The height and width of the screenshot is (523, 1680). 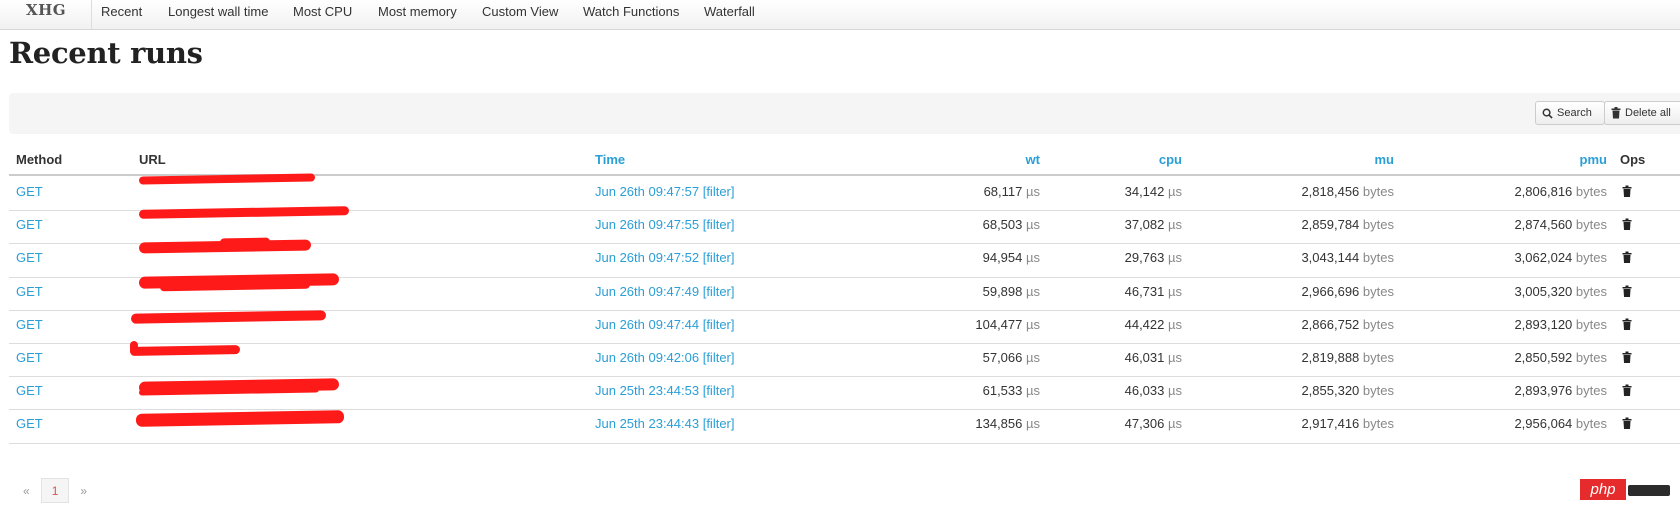 I want to click on cpu-value-cell: 47,306 µs, so click(x=1112, y=424).